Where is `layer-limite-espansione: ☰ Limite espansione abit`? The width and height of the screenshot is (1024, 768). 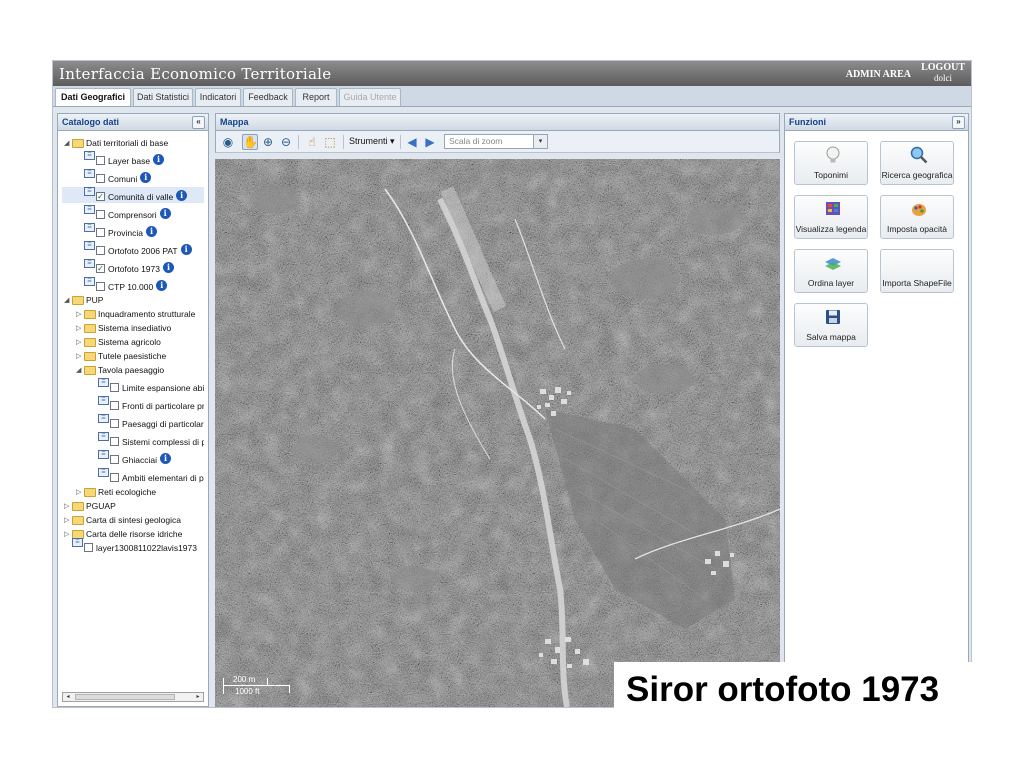 layer-limite-espansione: ☰ Limite espansione abit is located at coordinates (151, 386).